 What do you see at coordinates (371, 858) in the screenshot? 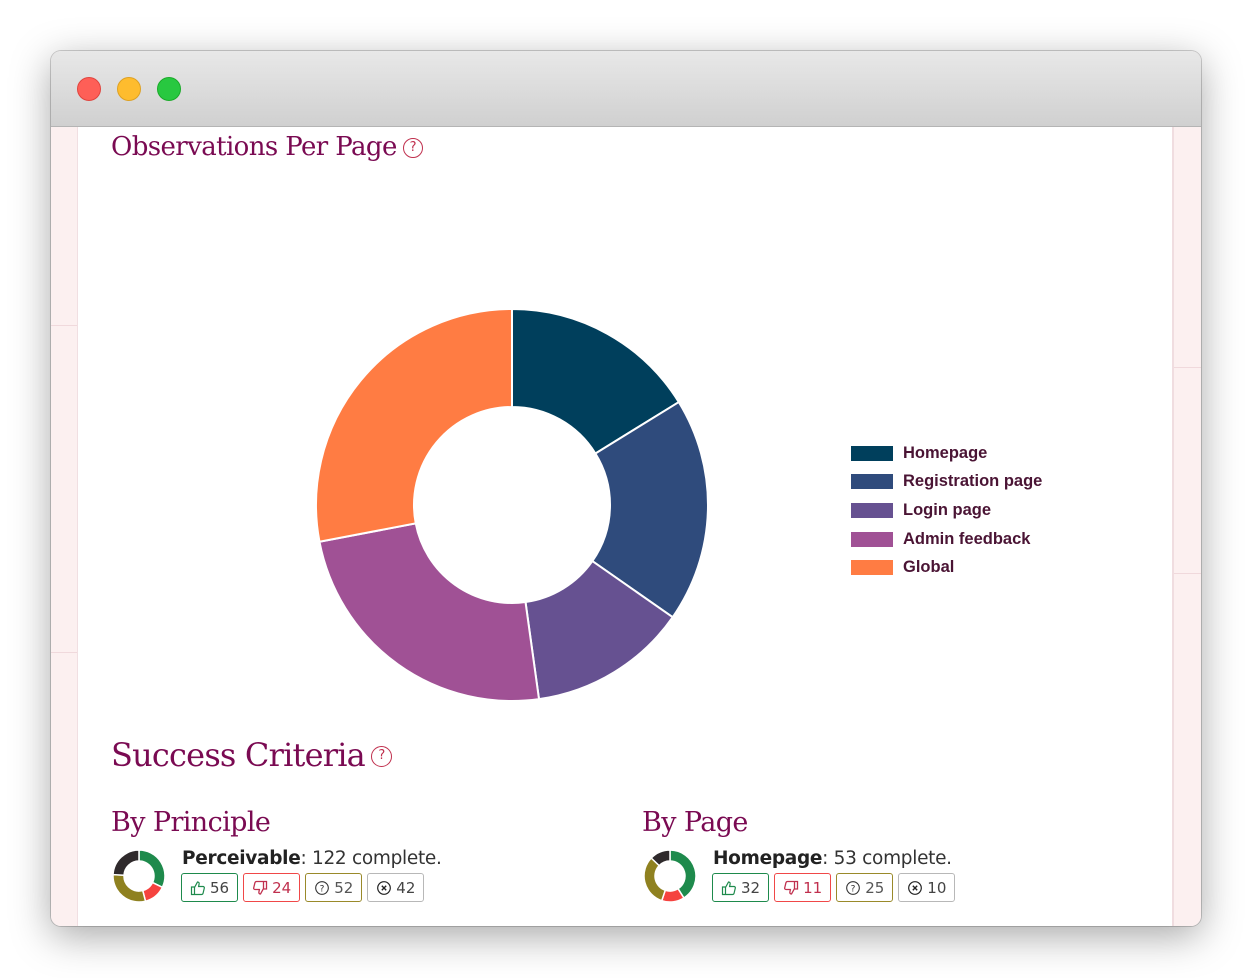
I see `principle-complete-count: : 122 complete.` at bounding box center [371, 858].